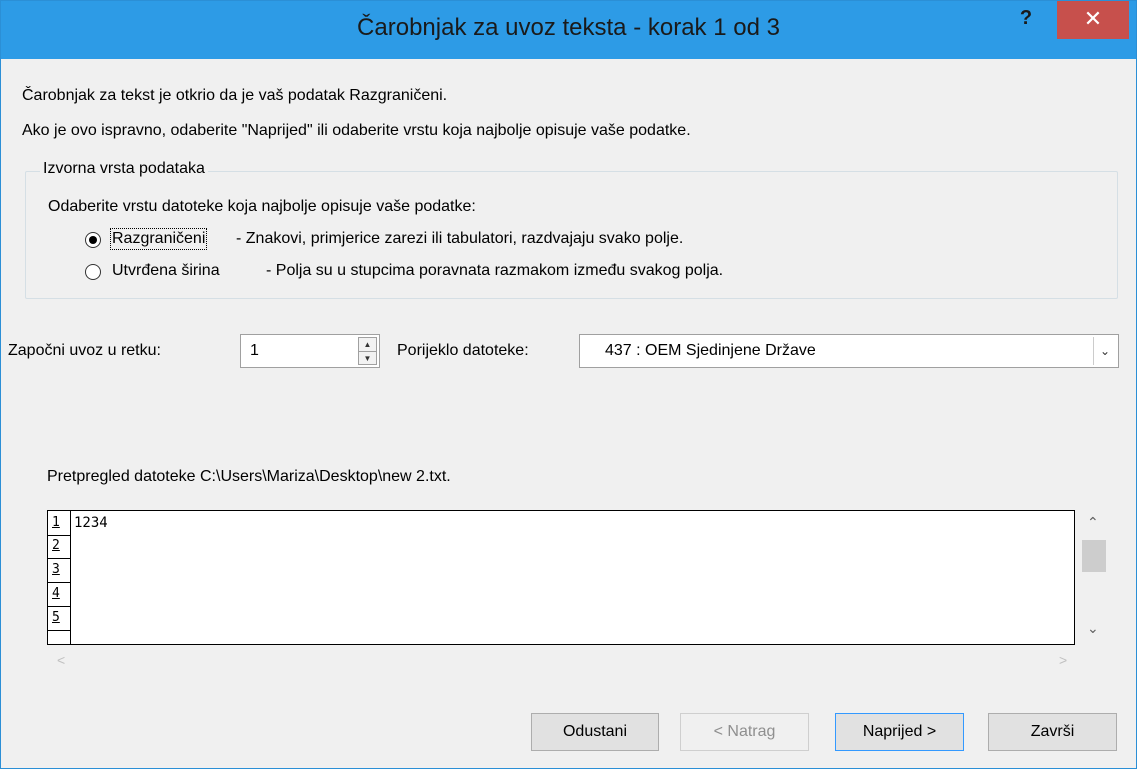 The height and width of the screenshot is (769, 1137). Describe the element at coordinates (59, 577) in the screenshot. I see `row-number-gutter: 1 2 3 4 5` at that location.